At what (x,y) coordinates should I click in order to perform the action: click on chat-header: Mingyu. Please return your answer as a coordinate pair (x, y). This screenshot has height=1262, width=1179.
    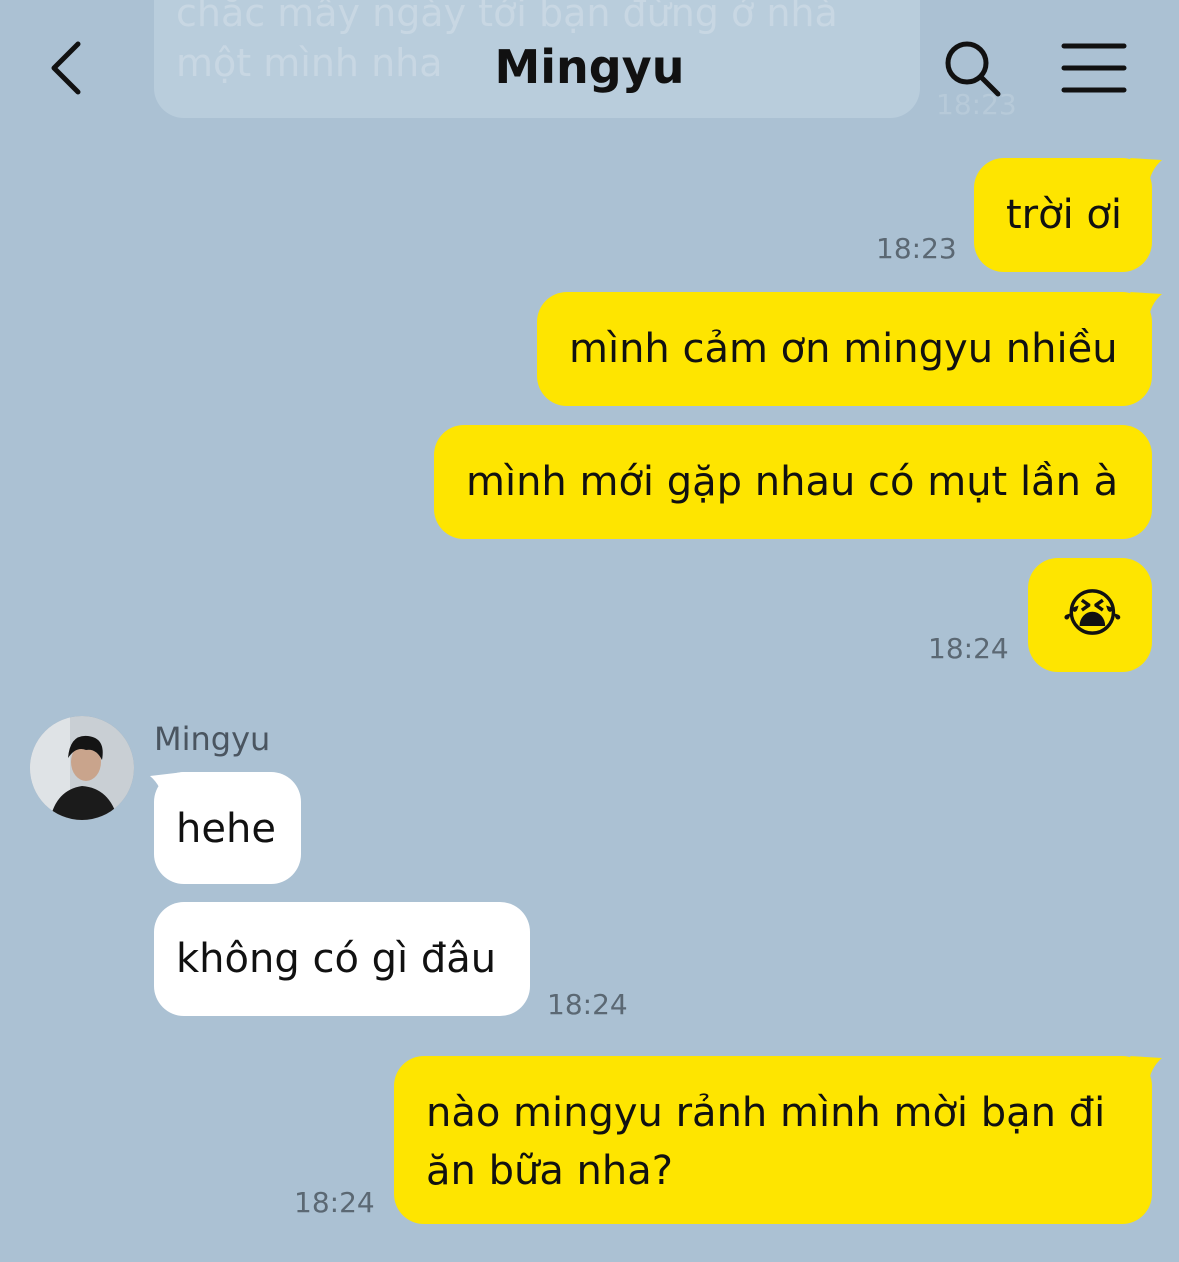
    Looking at the image, I should click on (589, 65).